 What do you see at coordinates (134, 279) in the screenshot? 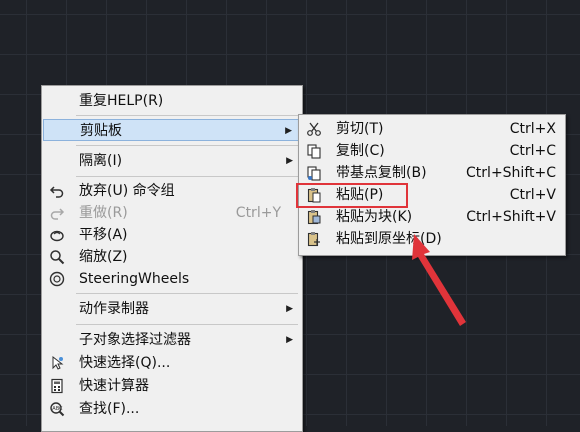
I see `menu-item-label: SteeringWheels` at bounding box center [134, 279].